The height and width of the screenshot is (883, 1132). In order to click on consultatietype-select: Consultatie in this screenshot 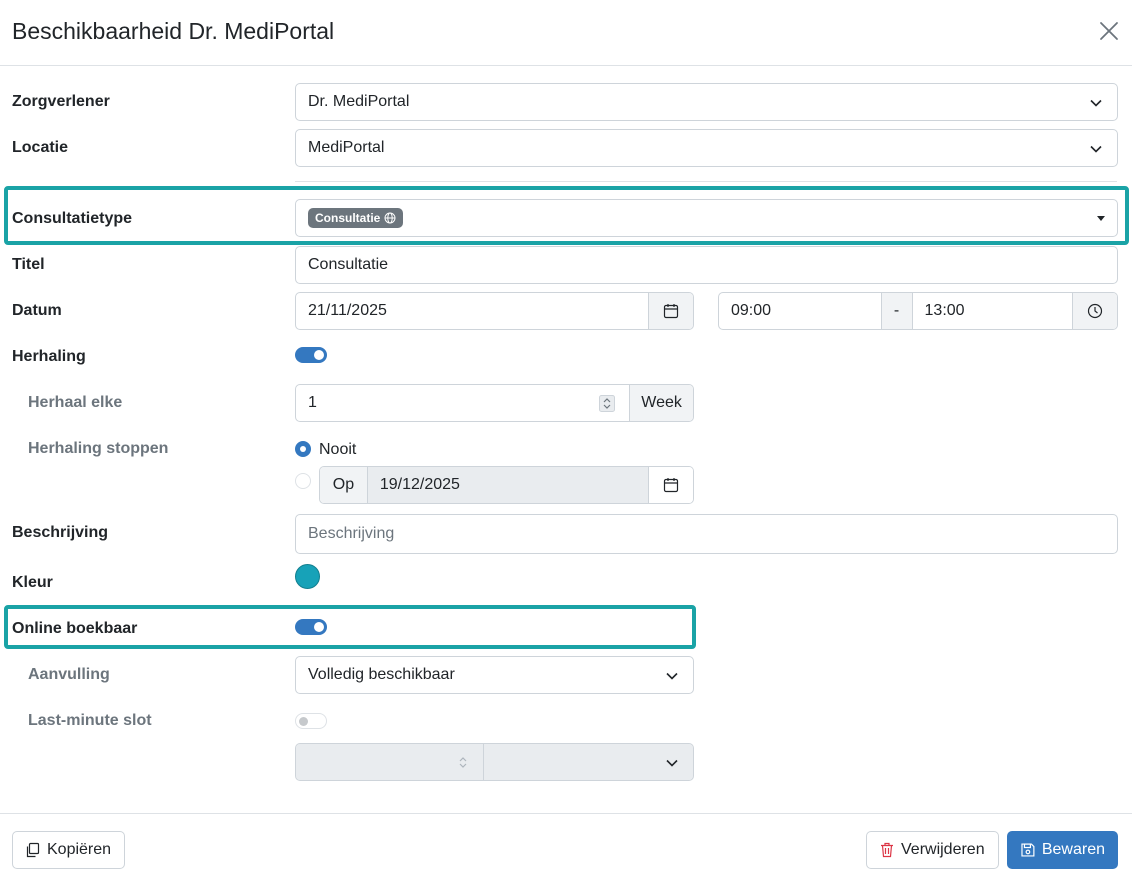, I will do `click(706, 218)`.